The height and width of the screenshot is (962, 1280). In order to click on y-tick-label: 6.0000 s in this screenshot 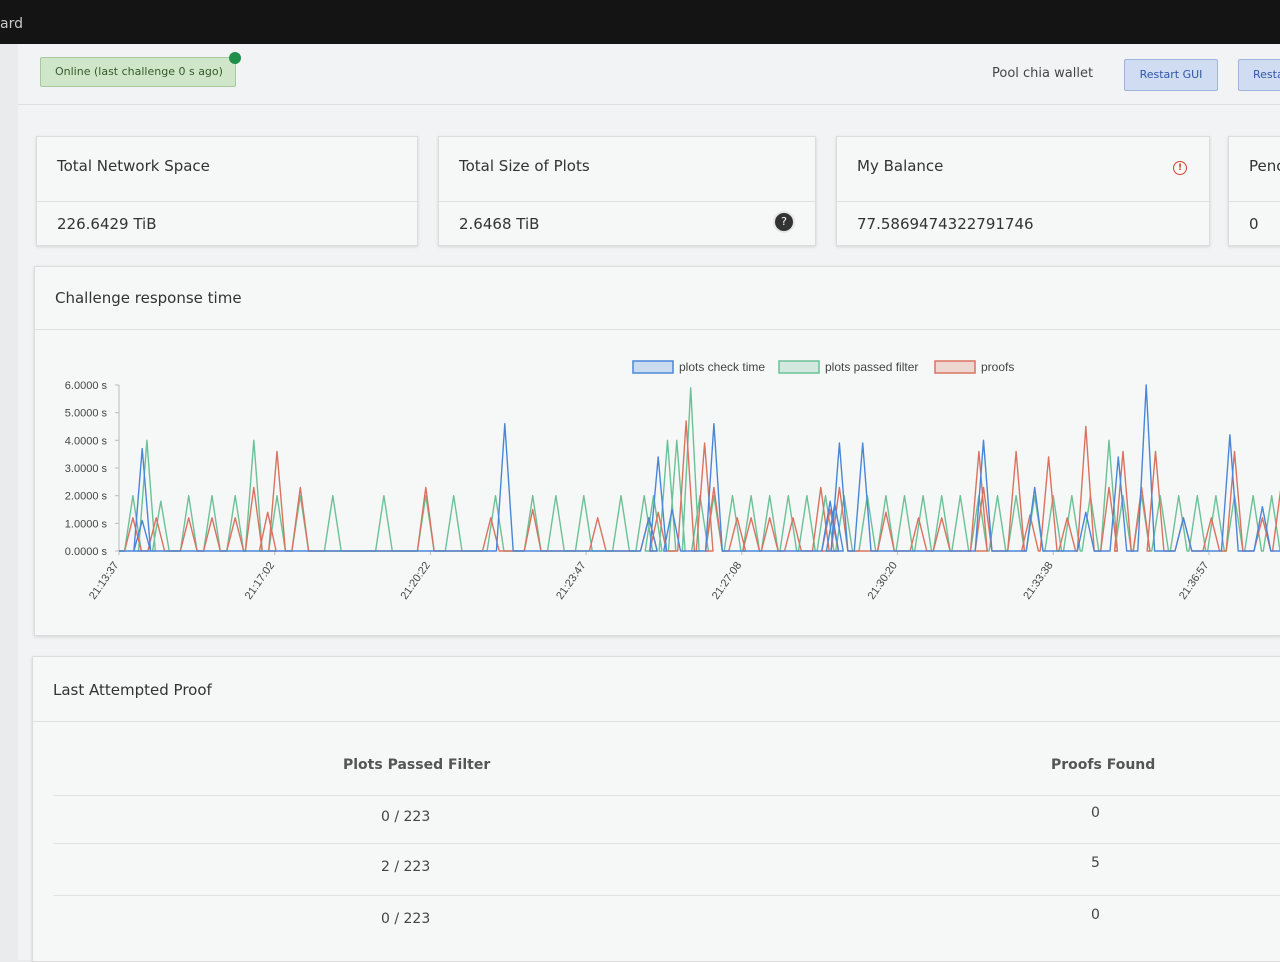, I will do `click(86, 386)`.